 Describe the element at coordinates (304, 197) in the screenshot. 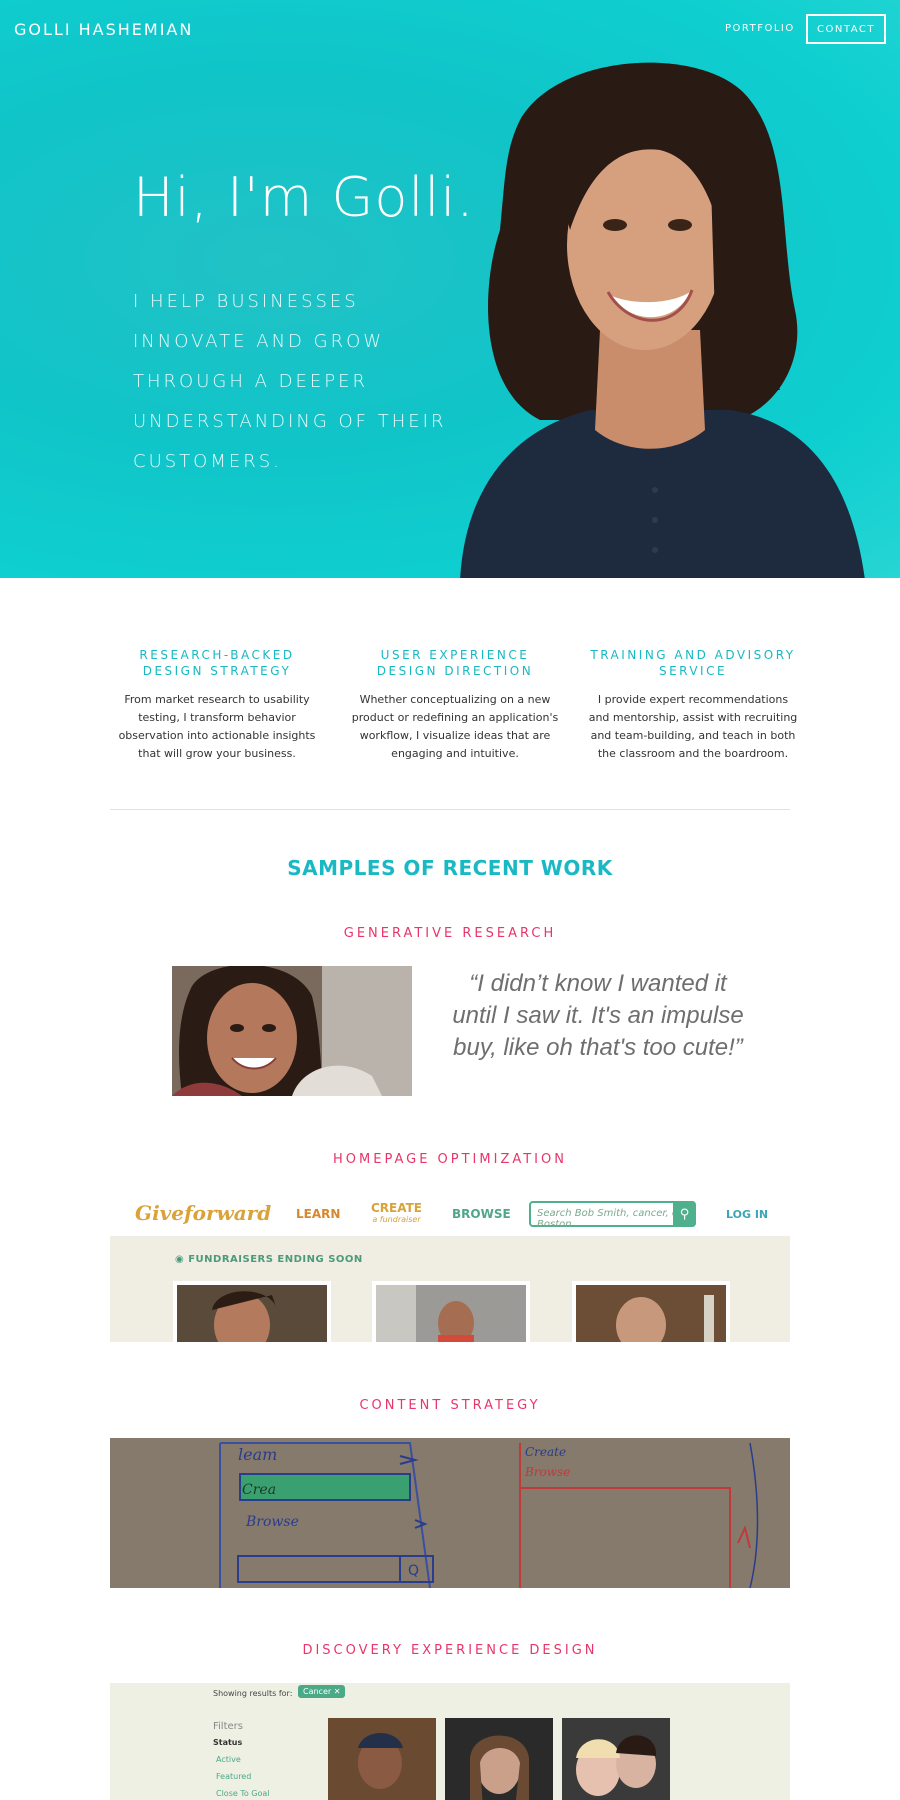

I see `hero-title: Hi, I'm Golli.` at that location.